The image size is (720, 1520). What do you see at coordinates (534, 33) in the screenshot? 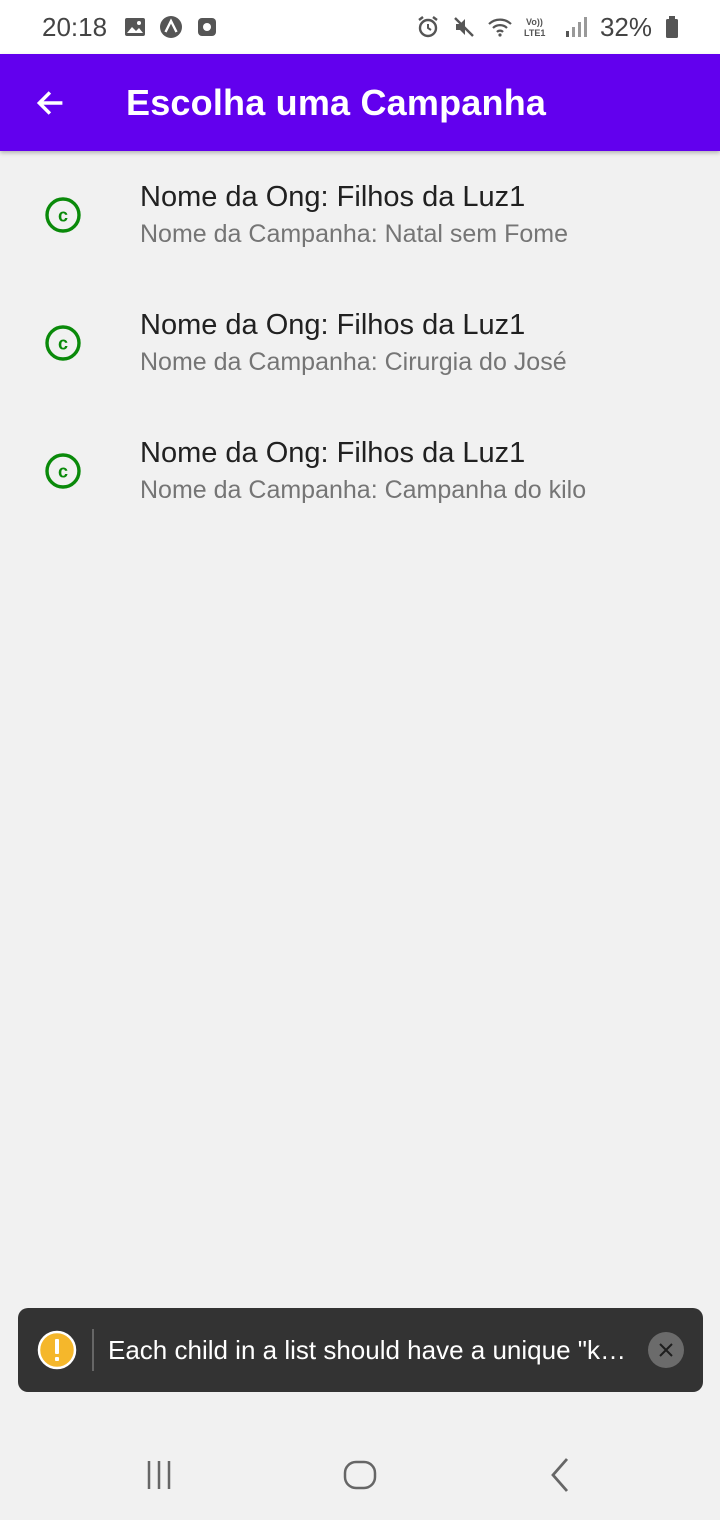
I see `svg-text: LTE1` at bounding box center [534, 33].